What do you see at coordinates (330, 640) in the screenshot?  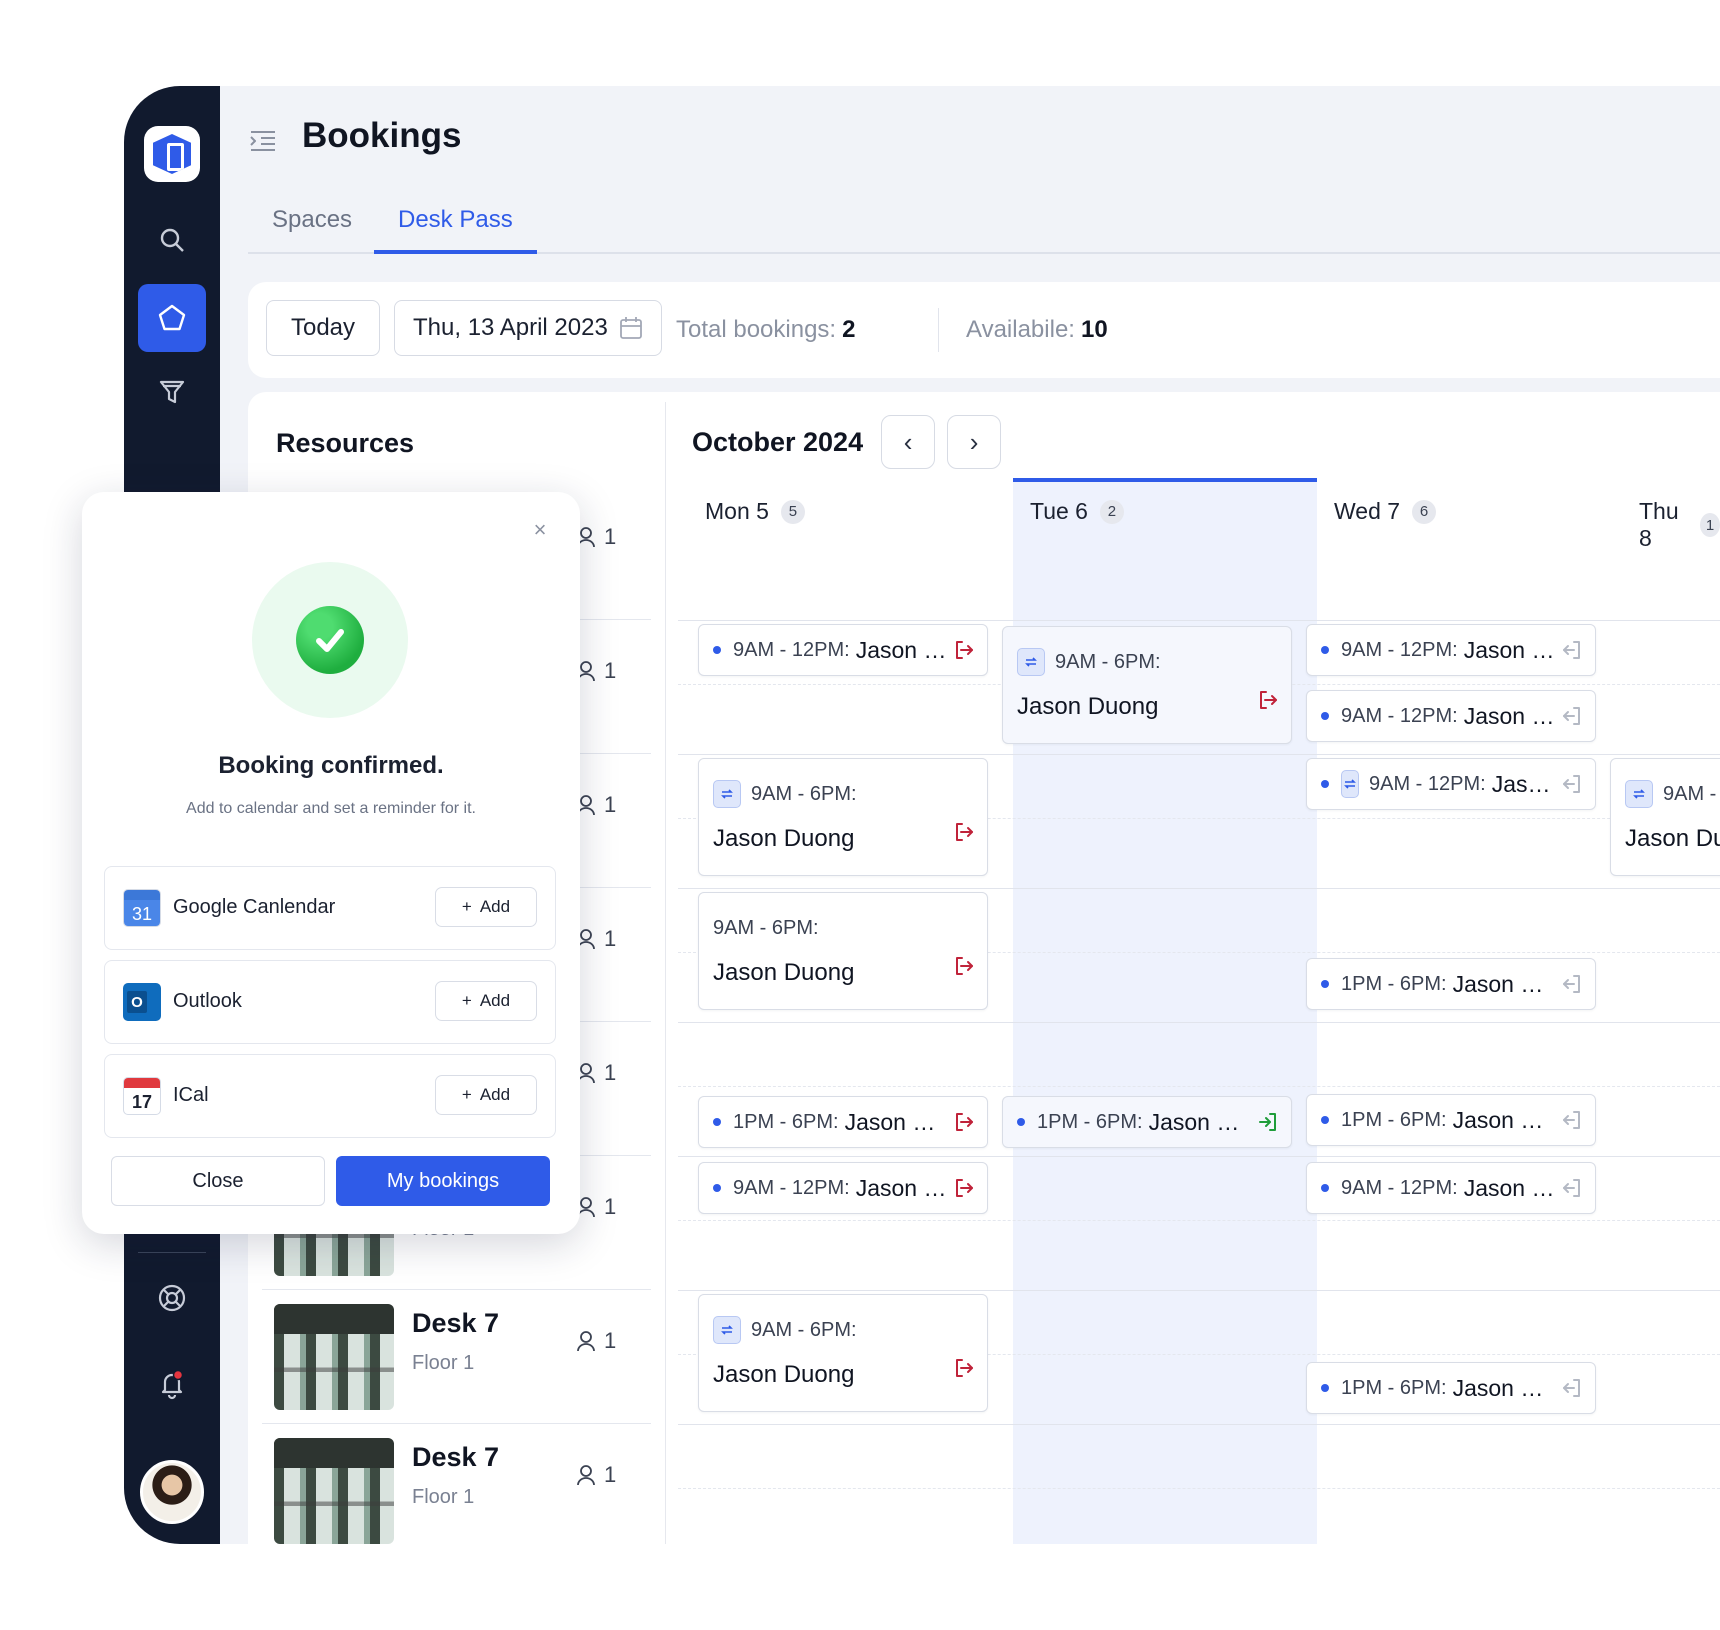 I see `success-halo` at bounding box center [330, 640].